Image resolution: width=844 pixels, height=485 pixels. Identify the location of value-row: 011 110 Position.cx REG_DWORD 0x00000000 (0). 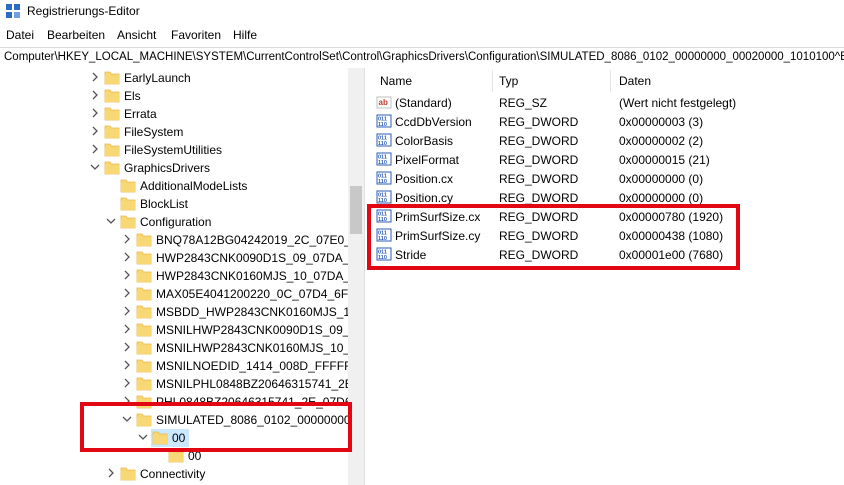
(607, 178).